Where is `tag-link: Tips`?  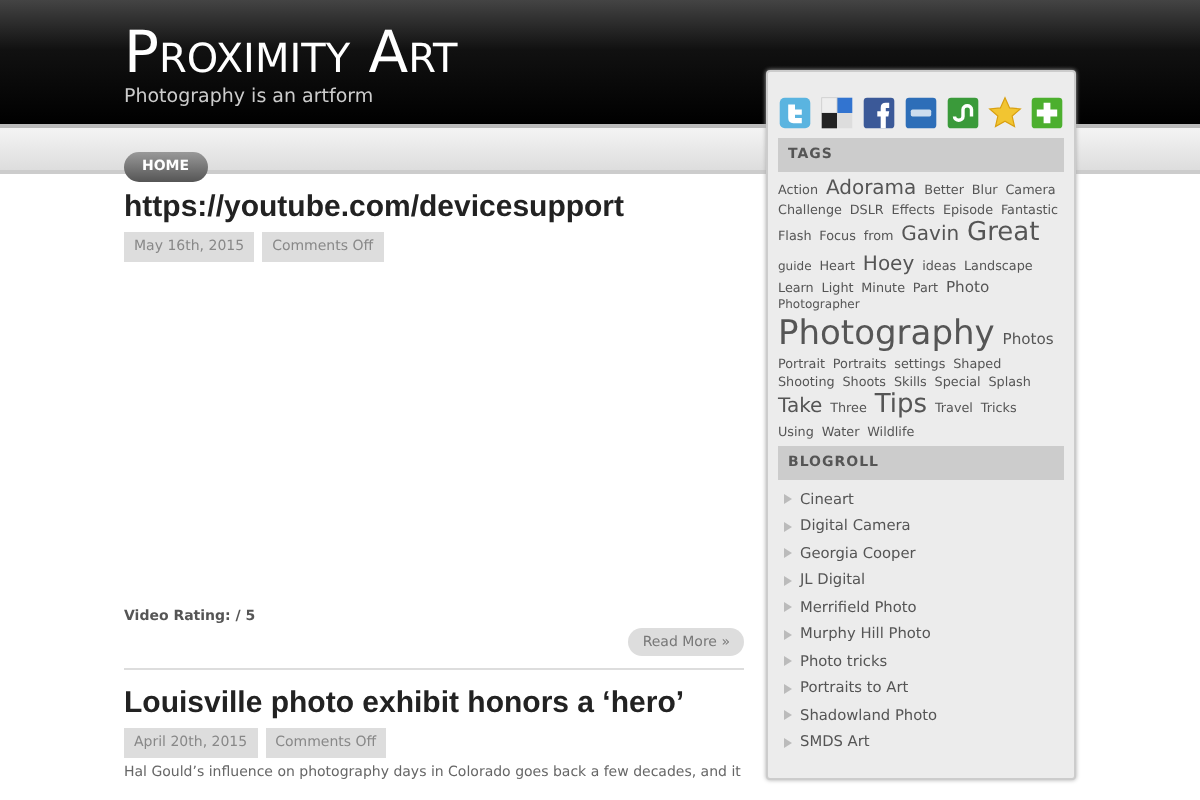 tag-link: Tips is located at coordinates (901, 405).